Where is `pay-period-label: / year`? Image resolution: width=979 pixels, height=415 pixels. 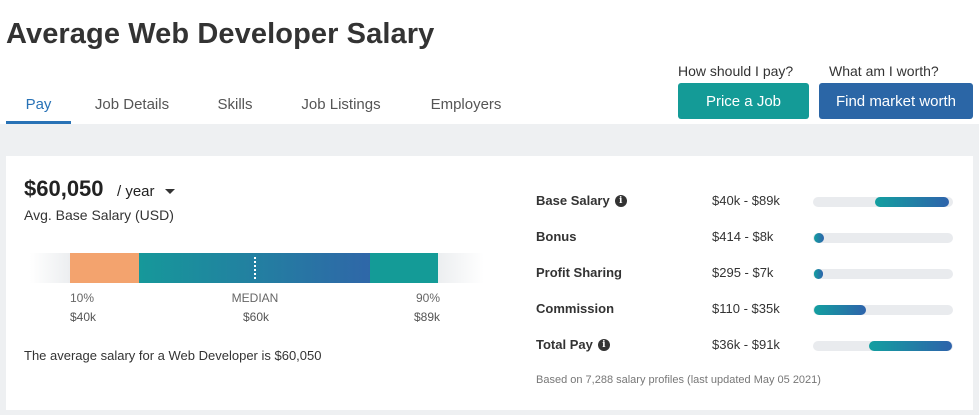 pay-period-label: / year is located at coordinates (136, 191).